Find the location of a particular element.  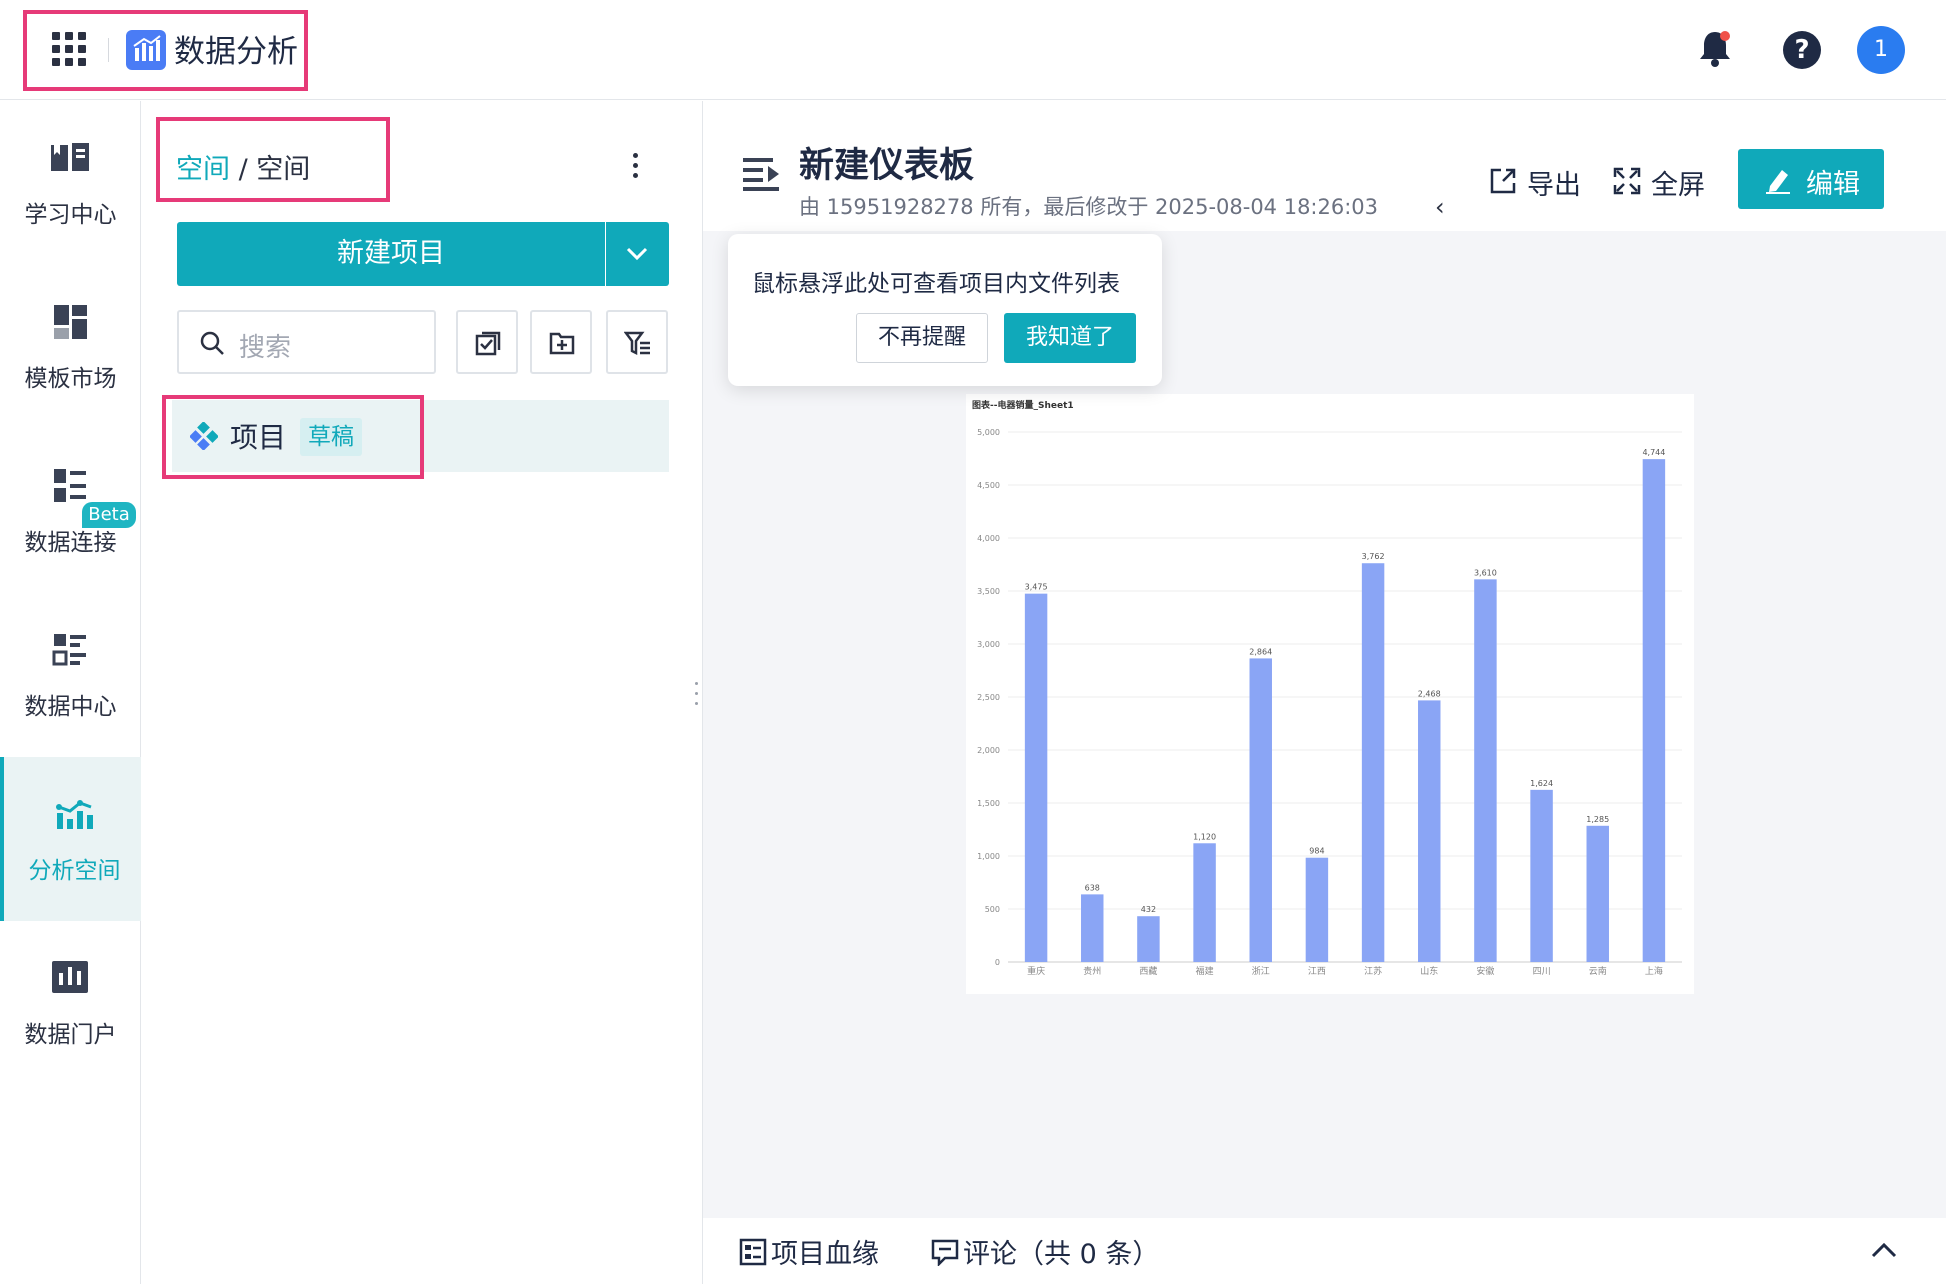

search-input: 搜索 is located at coordinates (306, 342).